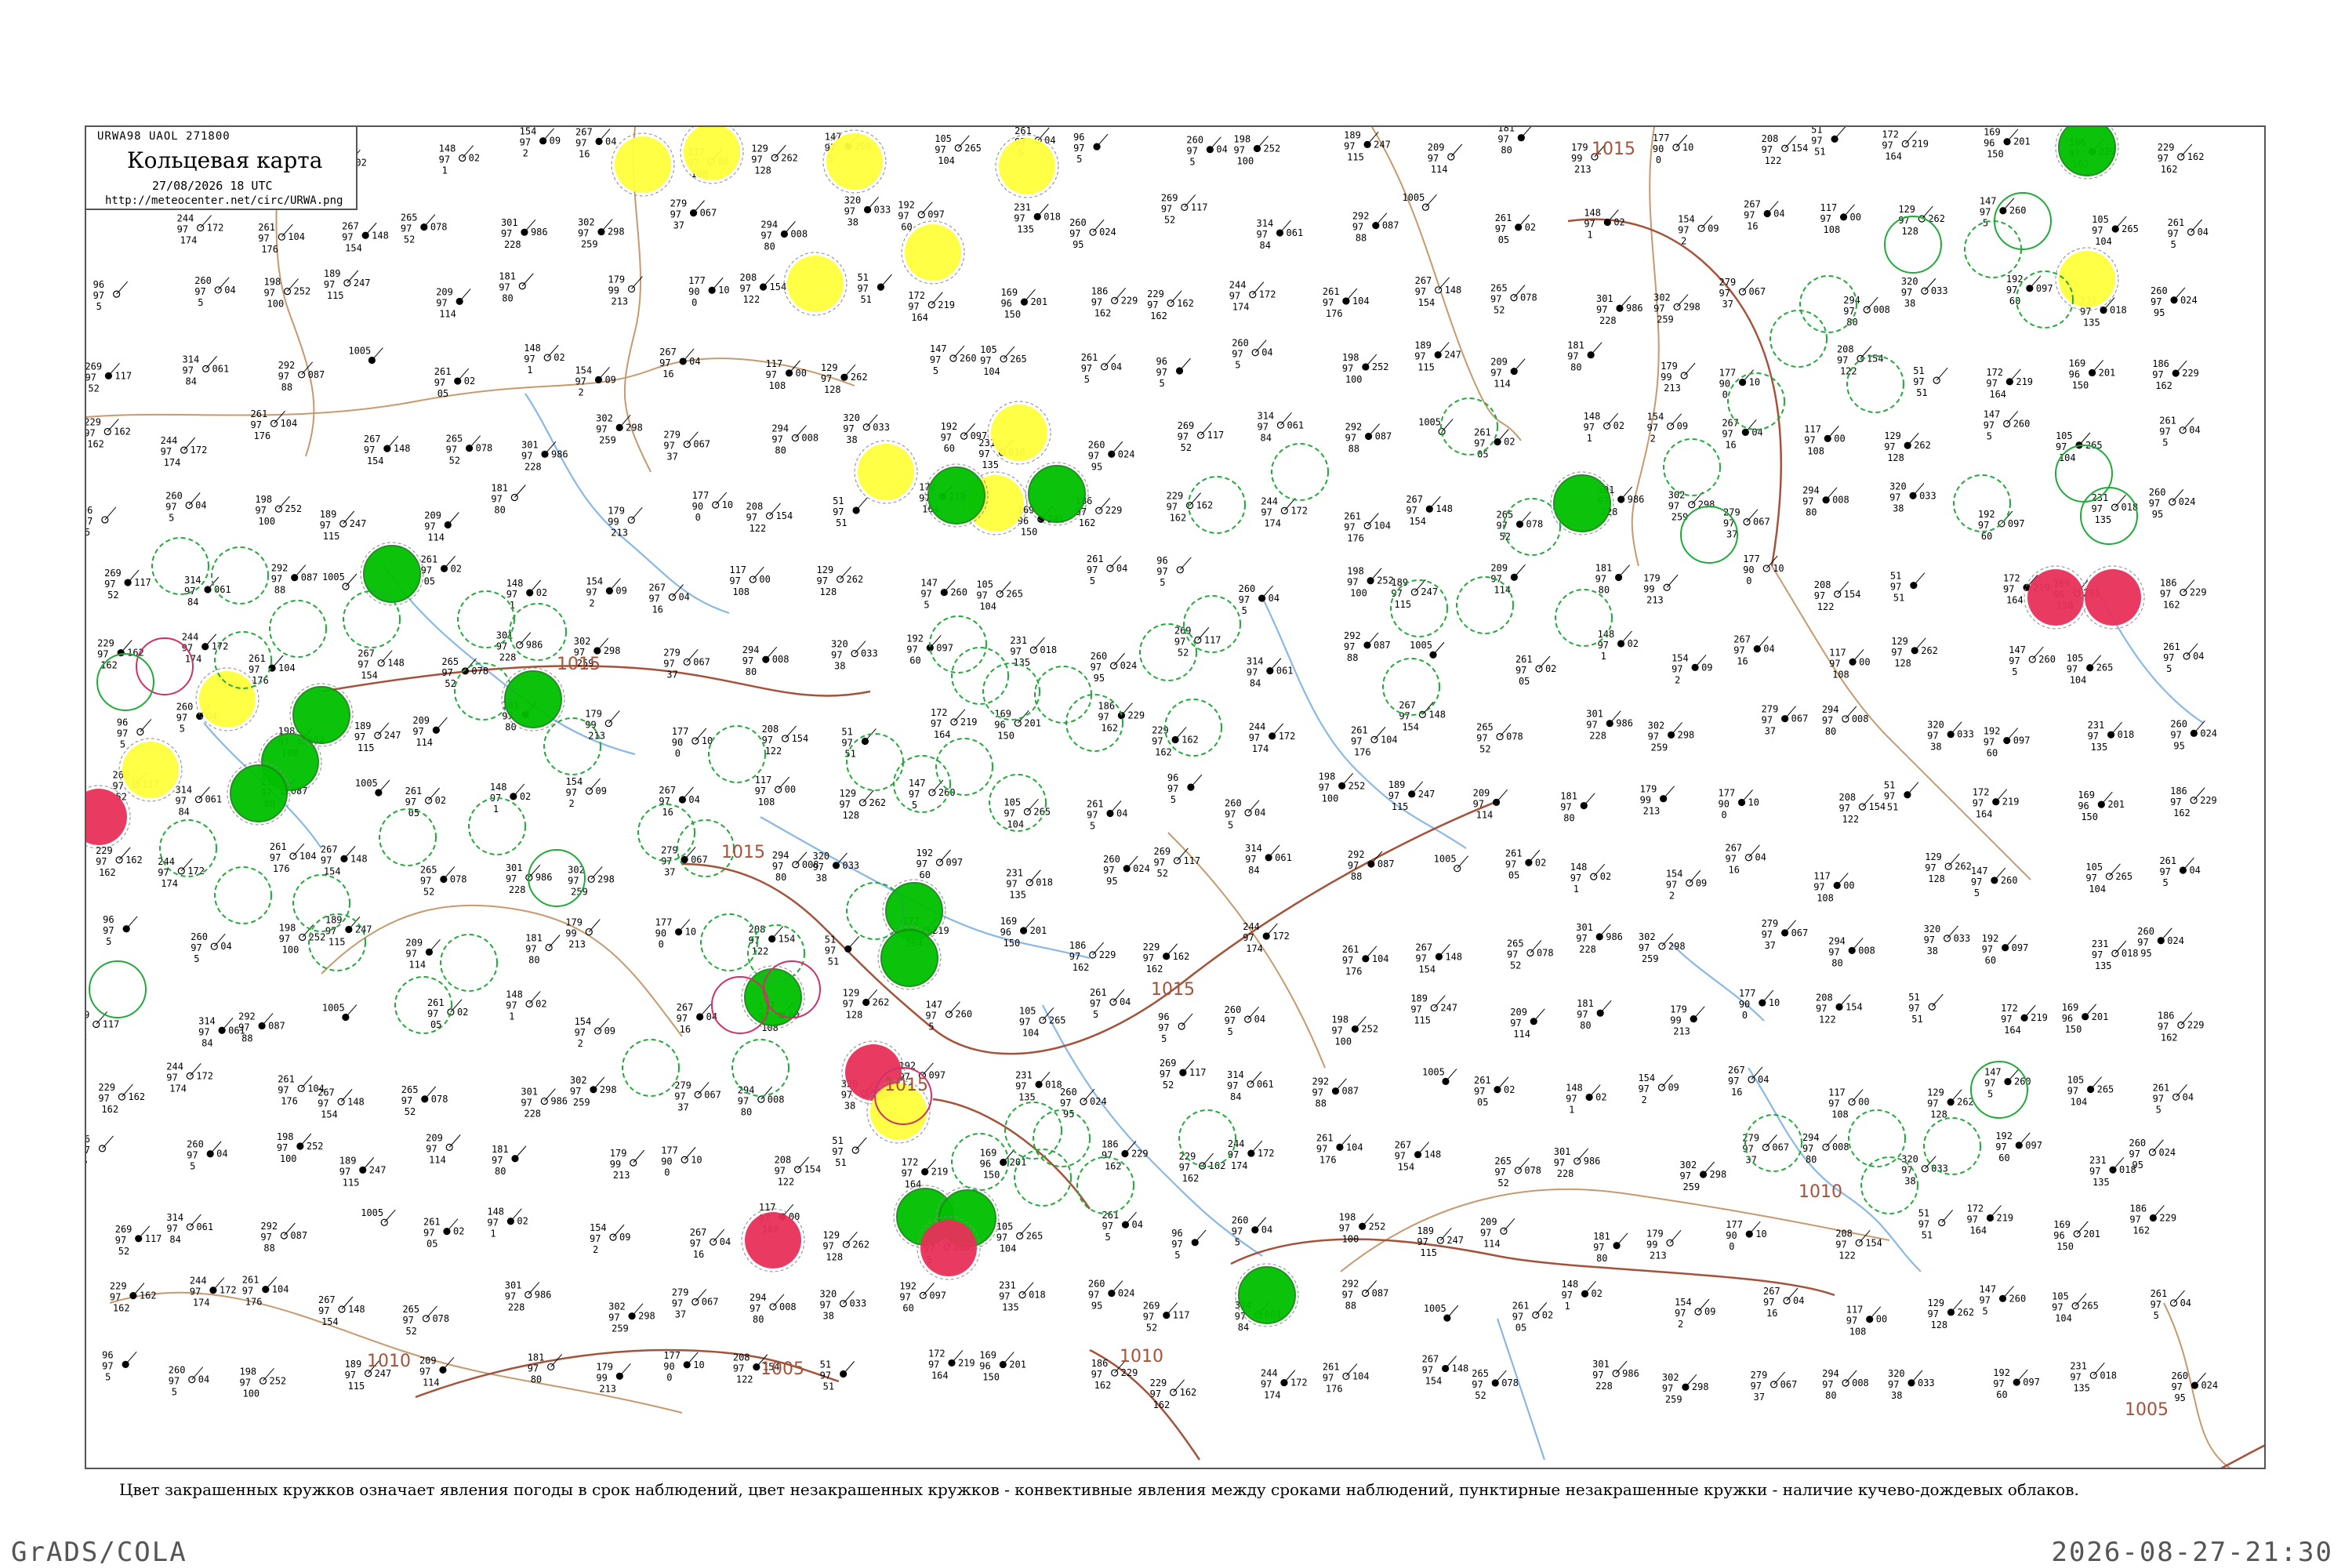  I want to click on station-plot: 15409972, so click(606, 592).